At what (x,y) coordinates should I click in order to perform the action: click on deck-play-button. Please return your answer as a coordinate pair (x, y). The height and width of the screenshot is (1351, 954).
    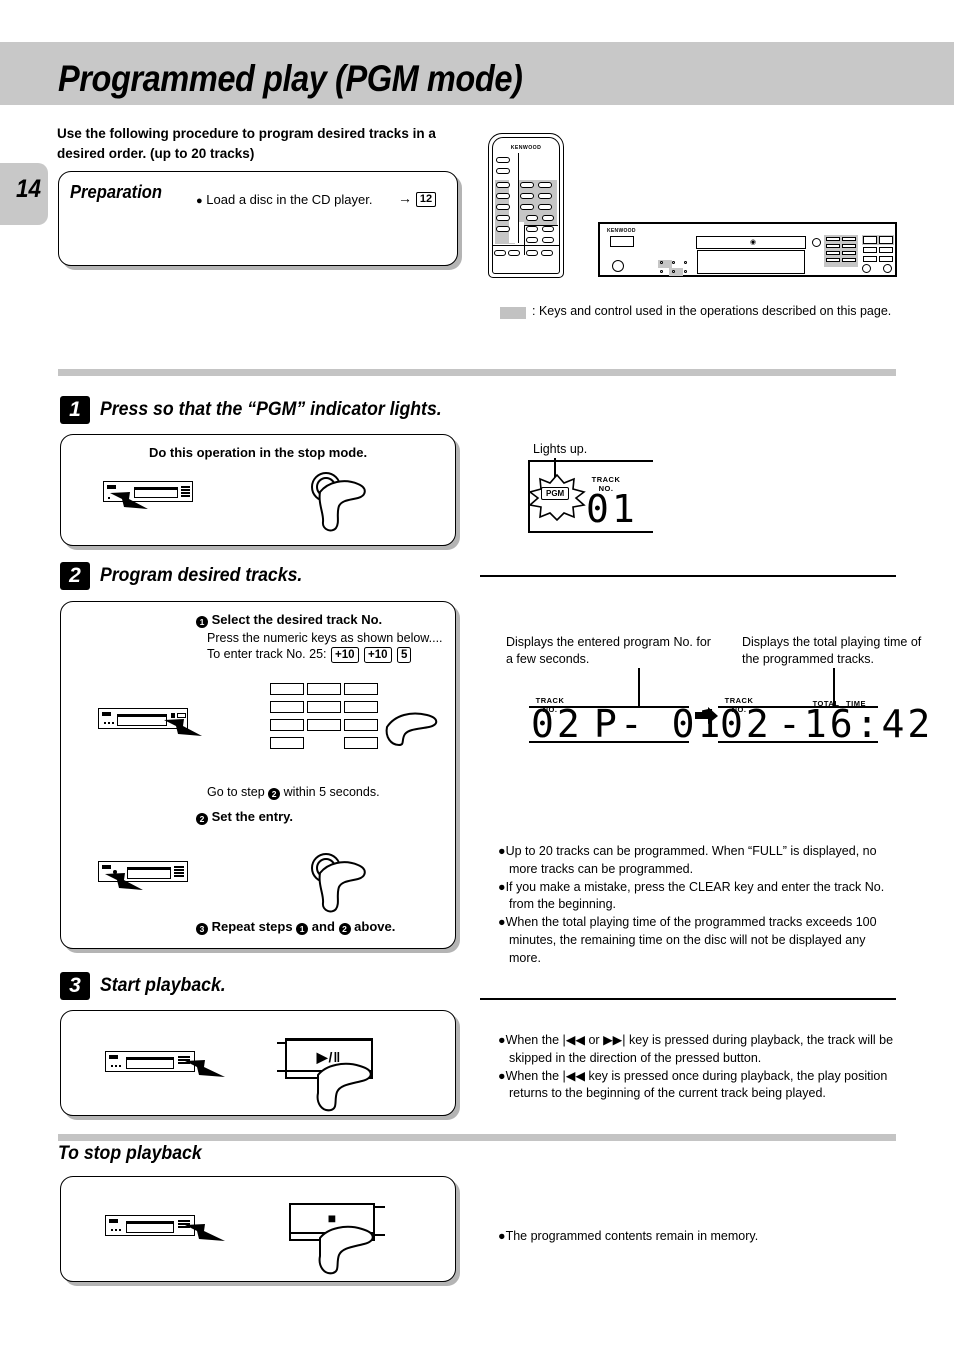
    Looking at the image, I should click on (870, 240).